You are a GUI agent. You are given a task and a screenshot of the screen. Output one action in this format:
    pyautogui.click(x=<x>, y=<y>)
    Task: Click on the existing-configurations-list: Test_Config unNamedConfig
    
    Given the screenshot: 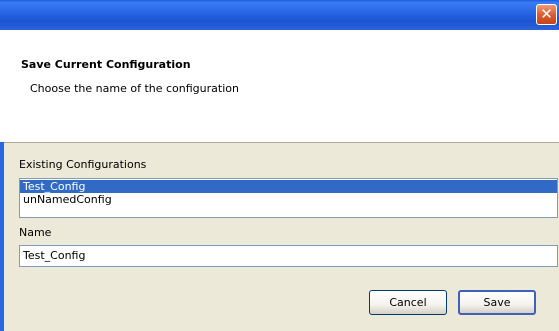 What is the action you would take?
    pyautogui.click(x=288, y=198)
    